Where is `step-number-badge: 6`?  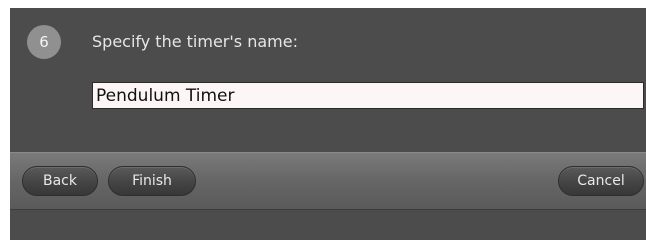 step-number-badge: 6 is located at coordinates (44, 42).